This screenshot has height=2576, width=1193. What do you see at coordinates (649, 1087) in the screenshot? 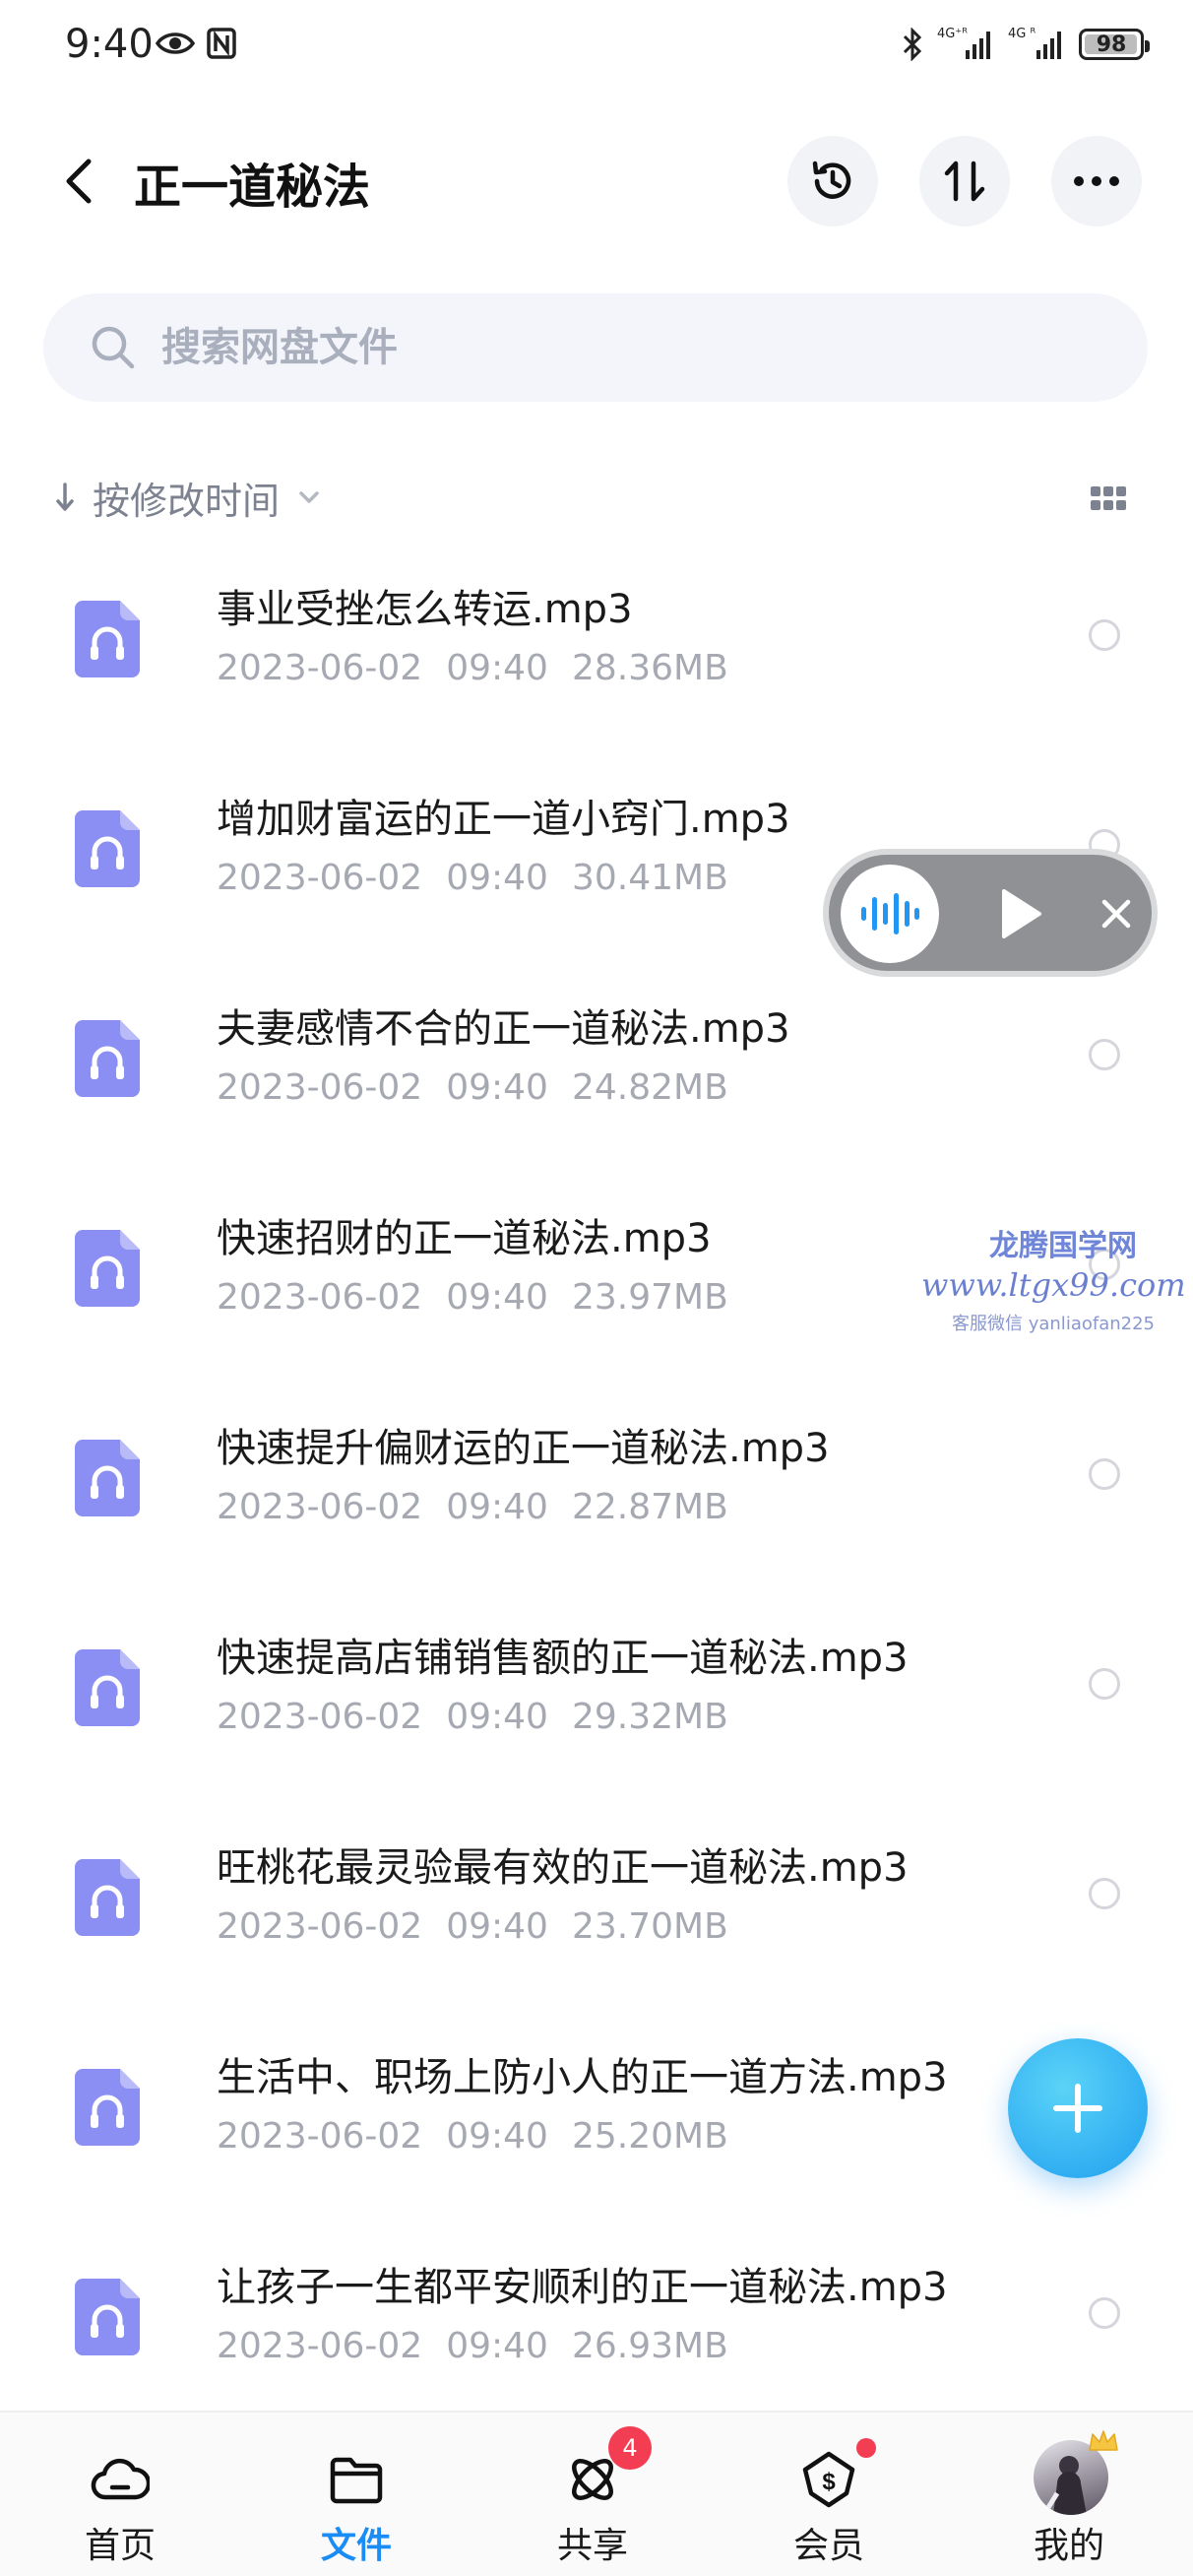
I see `file-size: 24.82MB` at bounding box center [649, 1087].